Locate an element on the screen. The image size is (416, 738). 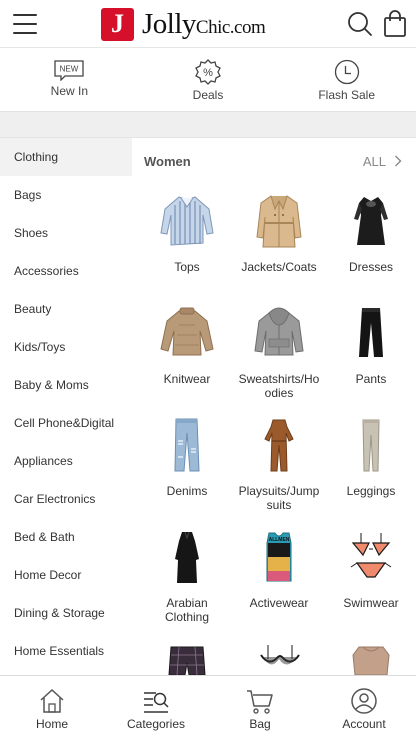
tab-home: Home is located at coordinates (52, 707).